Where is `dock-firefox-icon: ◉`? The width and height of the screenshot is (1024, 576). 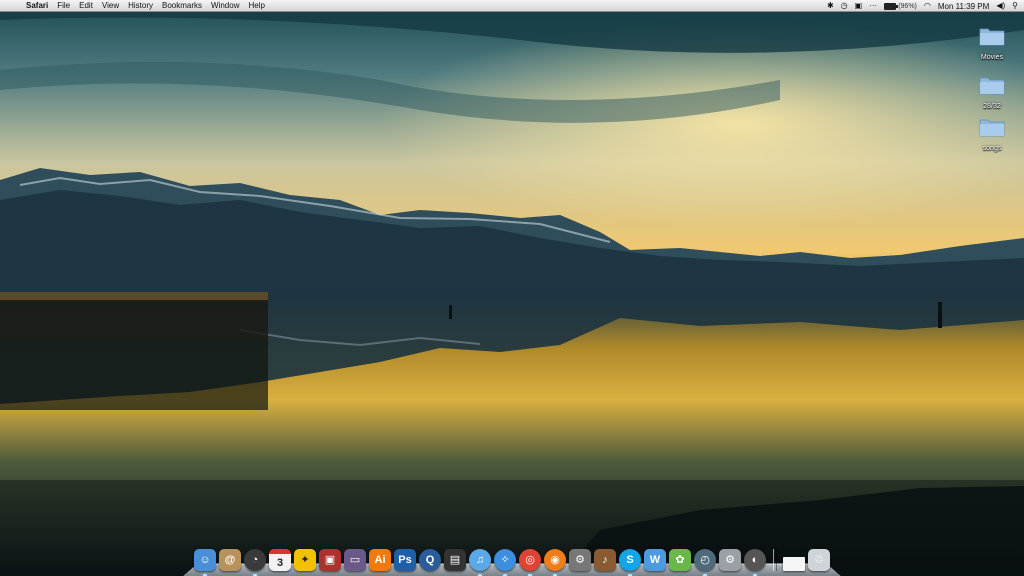
dock-firefox-icon: ◉ is located at coordinates (555, 562).